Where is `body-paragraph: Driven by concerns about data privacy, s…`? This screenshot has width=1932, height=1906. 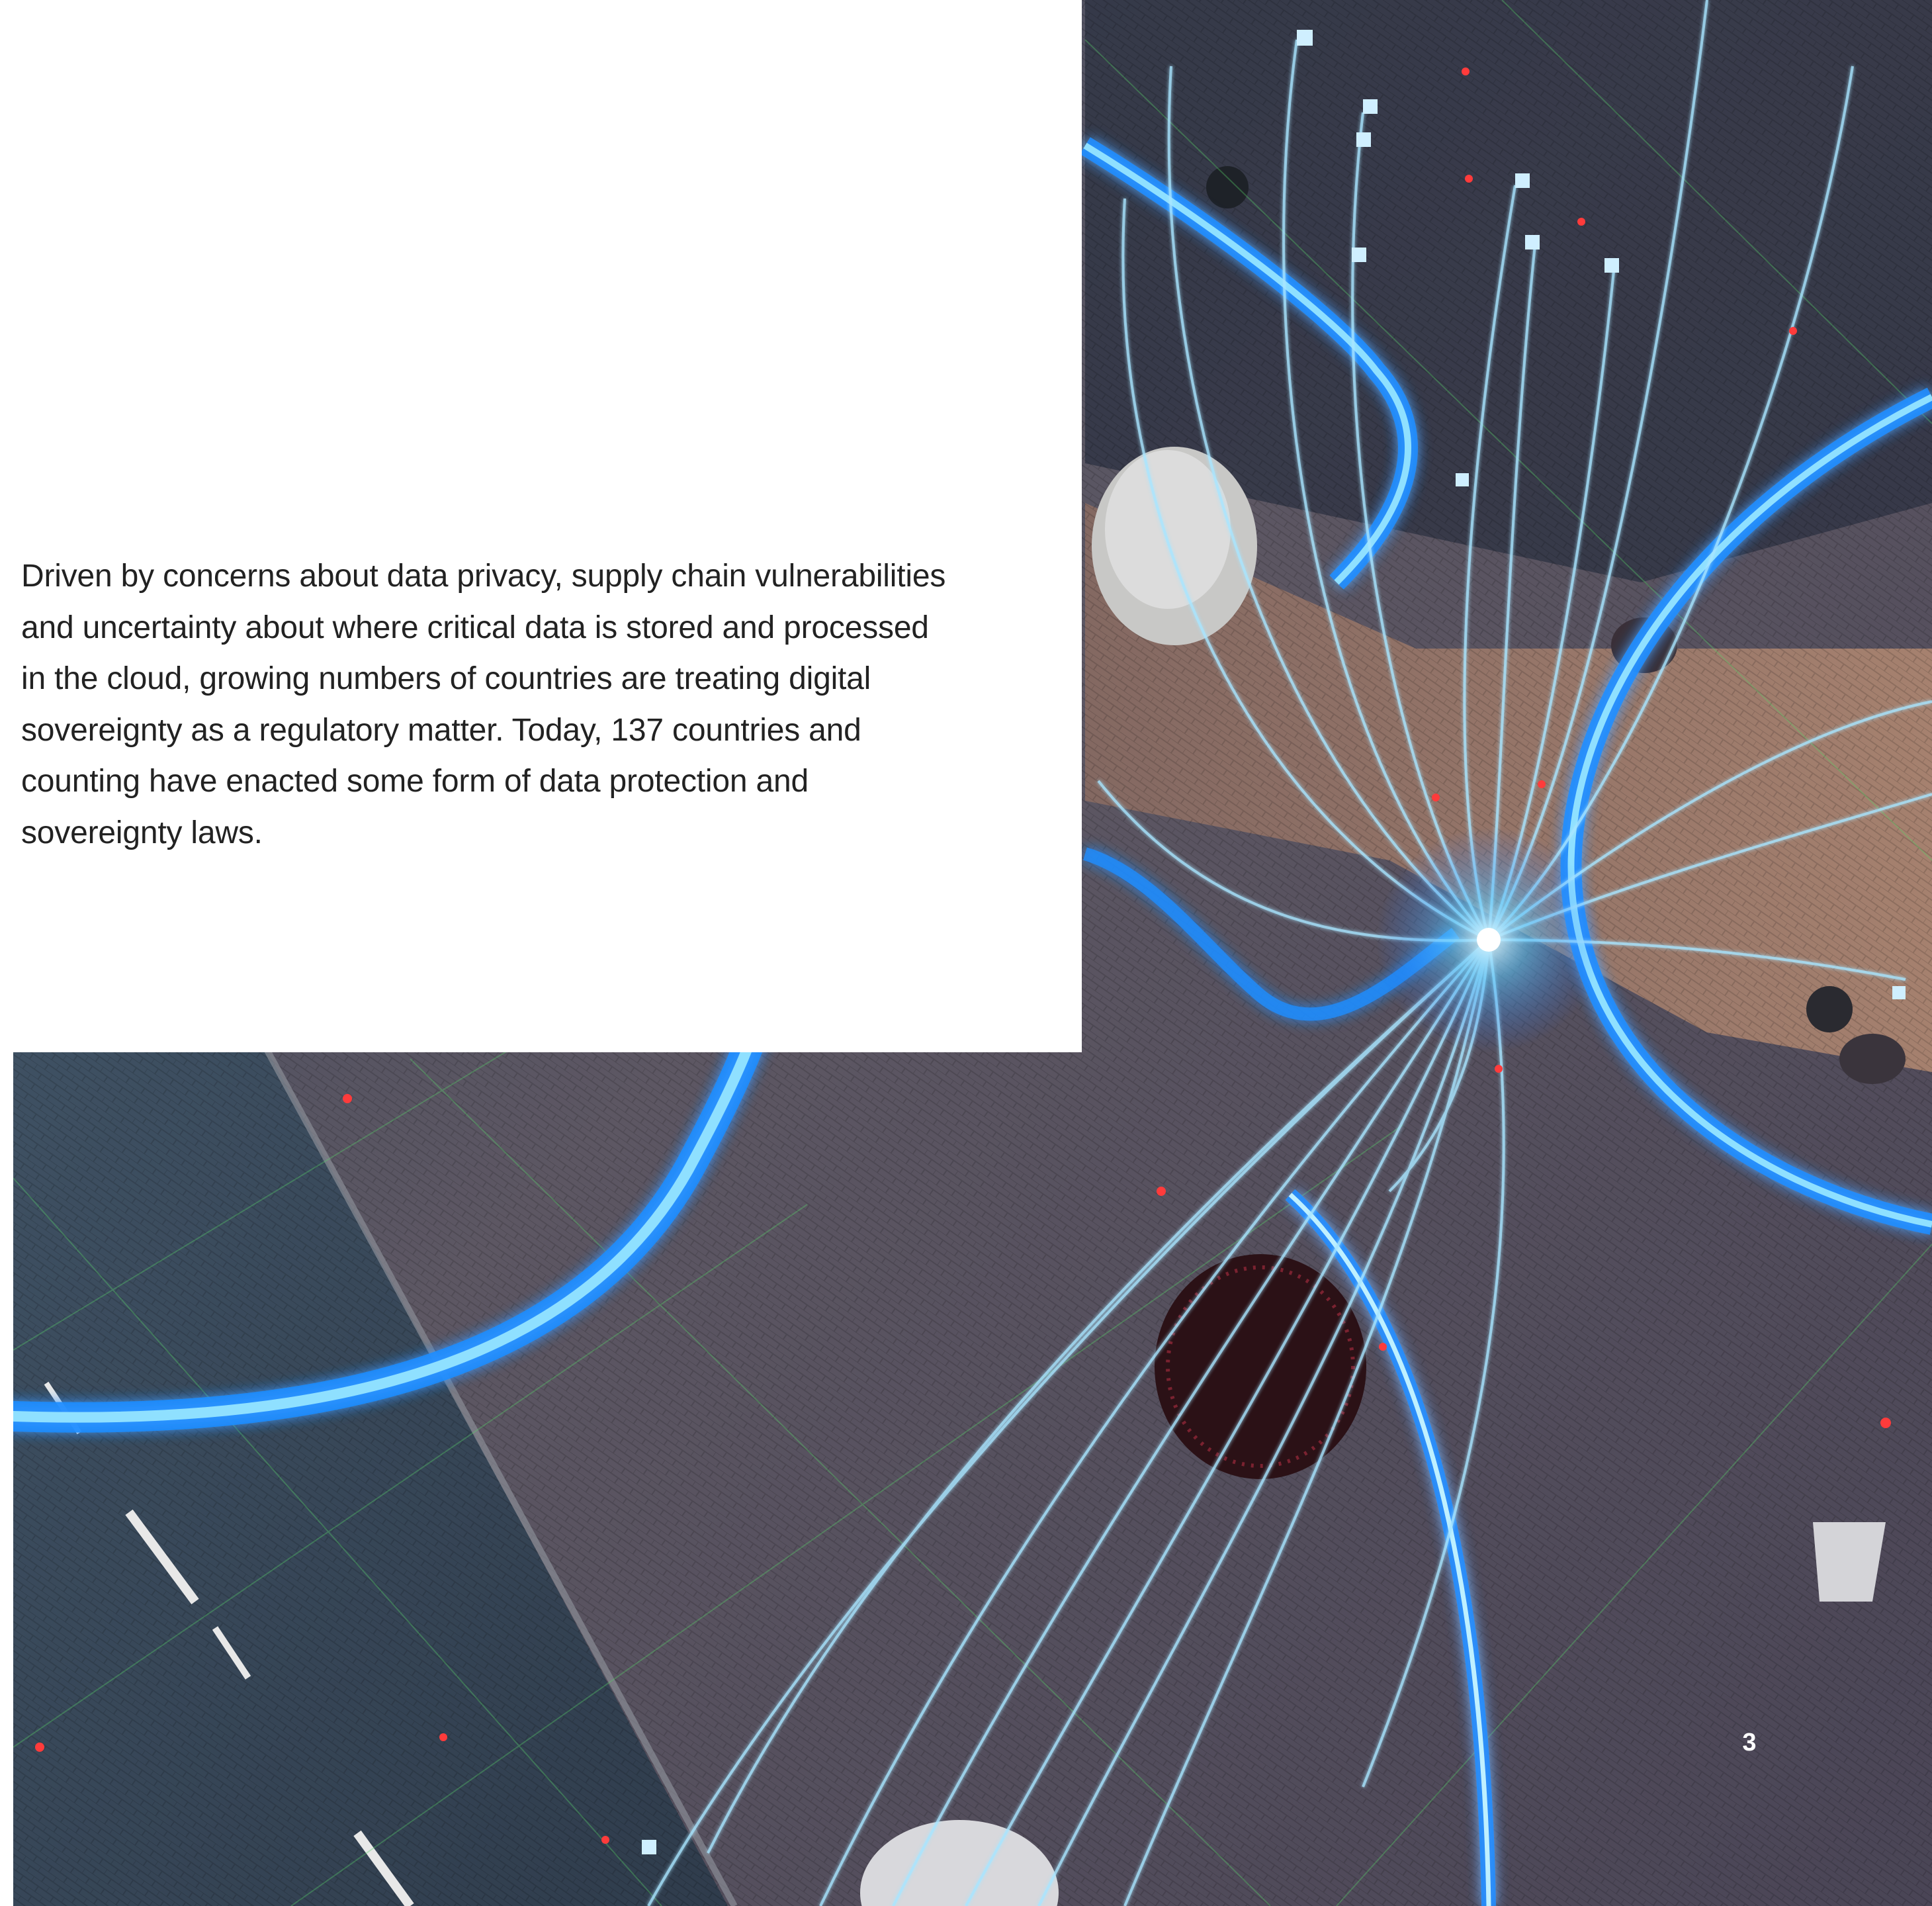 body-paragraph: Driven by concerns about data privacy, s… is located at coordinates (483, 704).